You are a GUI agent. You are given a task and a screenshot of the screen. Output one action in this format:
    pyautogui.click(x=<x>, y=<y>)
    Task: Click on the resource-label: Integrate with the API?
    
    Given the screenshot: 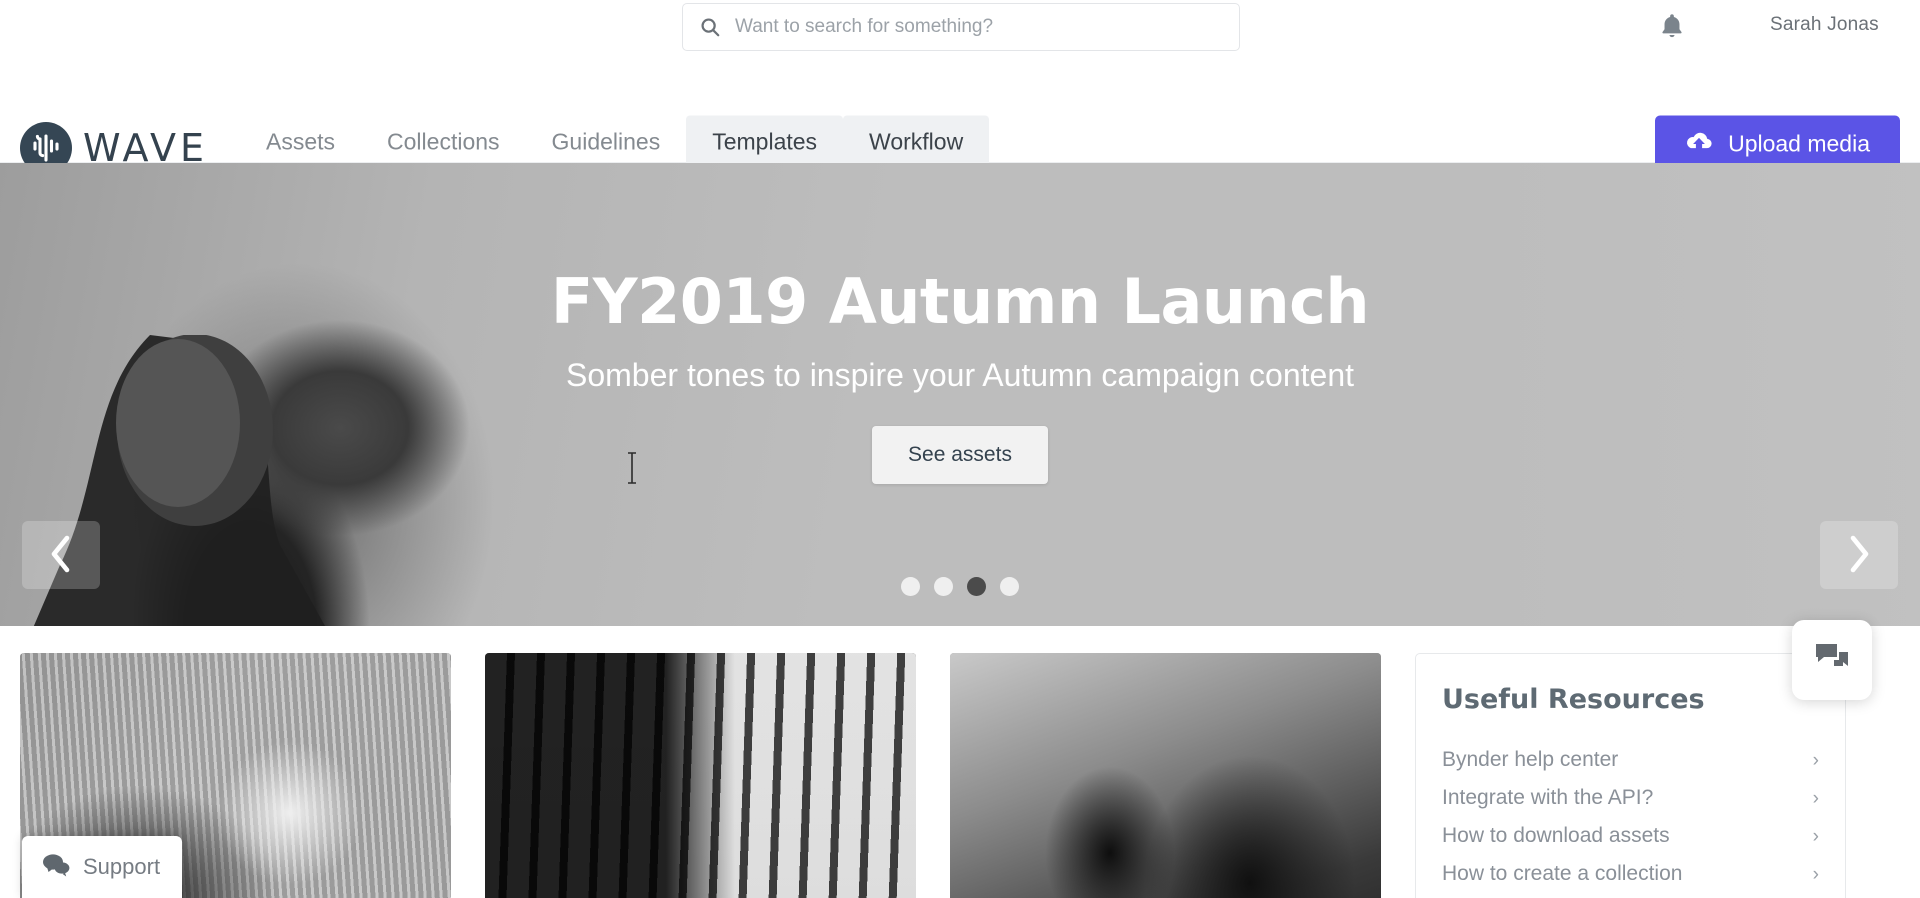 What is the action you would take?
    pyautogui.click(x=1548, y=797)
    